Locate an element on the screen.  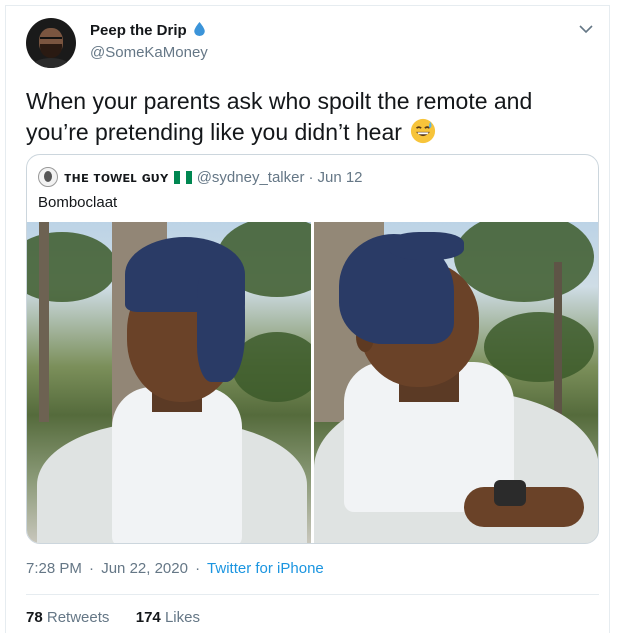
quoted-header: ᴛʜᴇ ᴛᴏᴡᴇʟ ɢᴜʏ @sydney_talker · Jun 12 is located at coordinates (200, 177).